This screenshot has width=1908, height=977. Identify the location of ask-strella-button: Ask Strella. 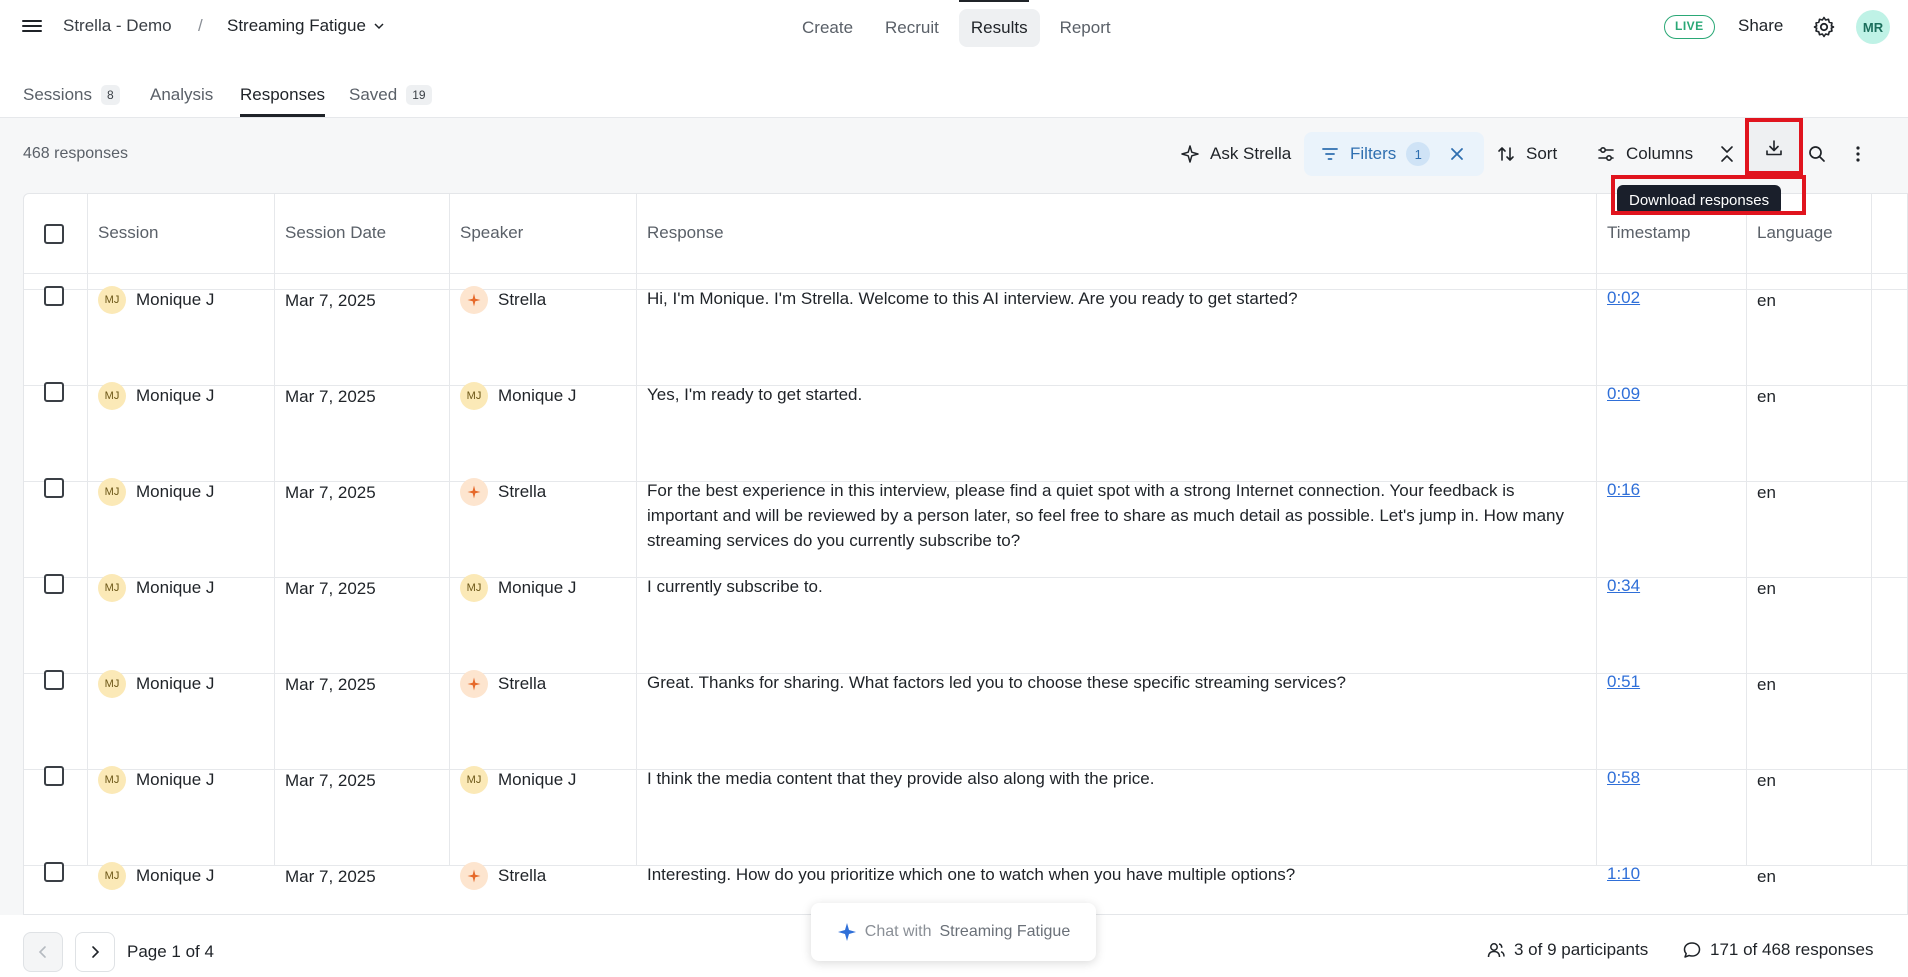
(1235, 154).